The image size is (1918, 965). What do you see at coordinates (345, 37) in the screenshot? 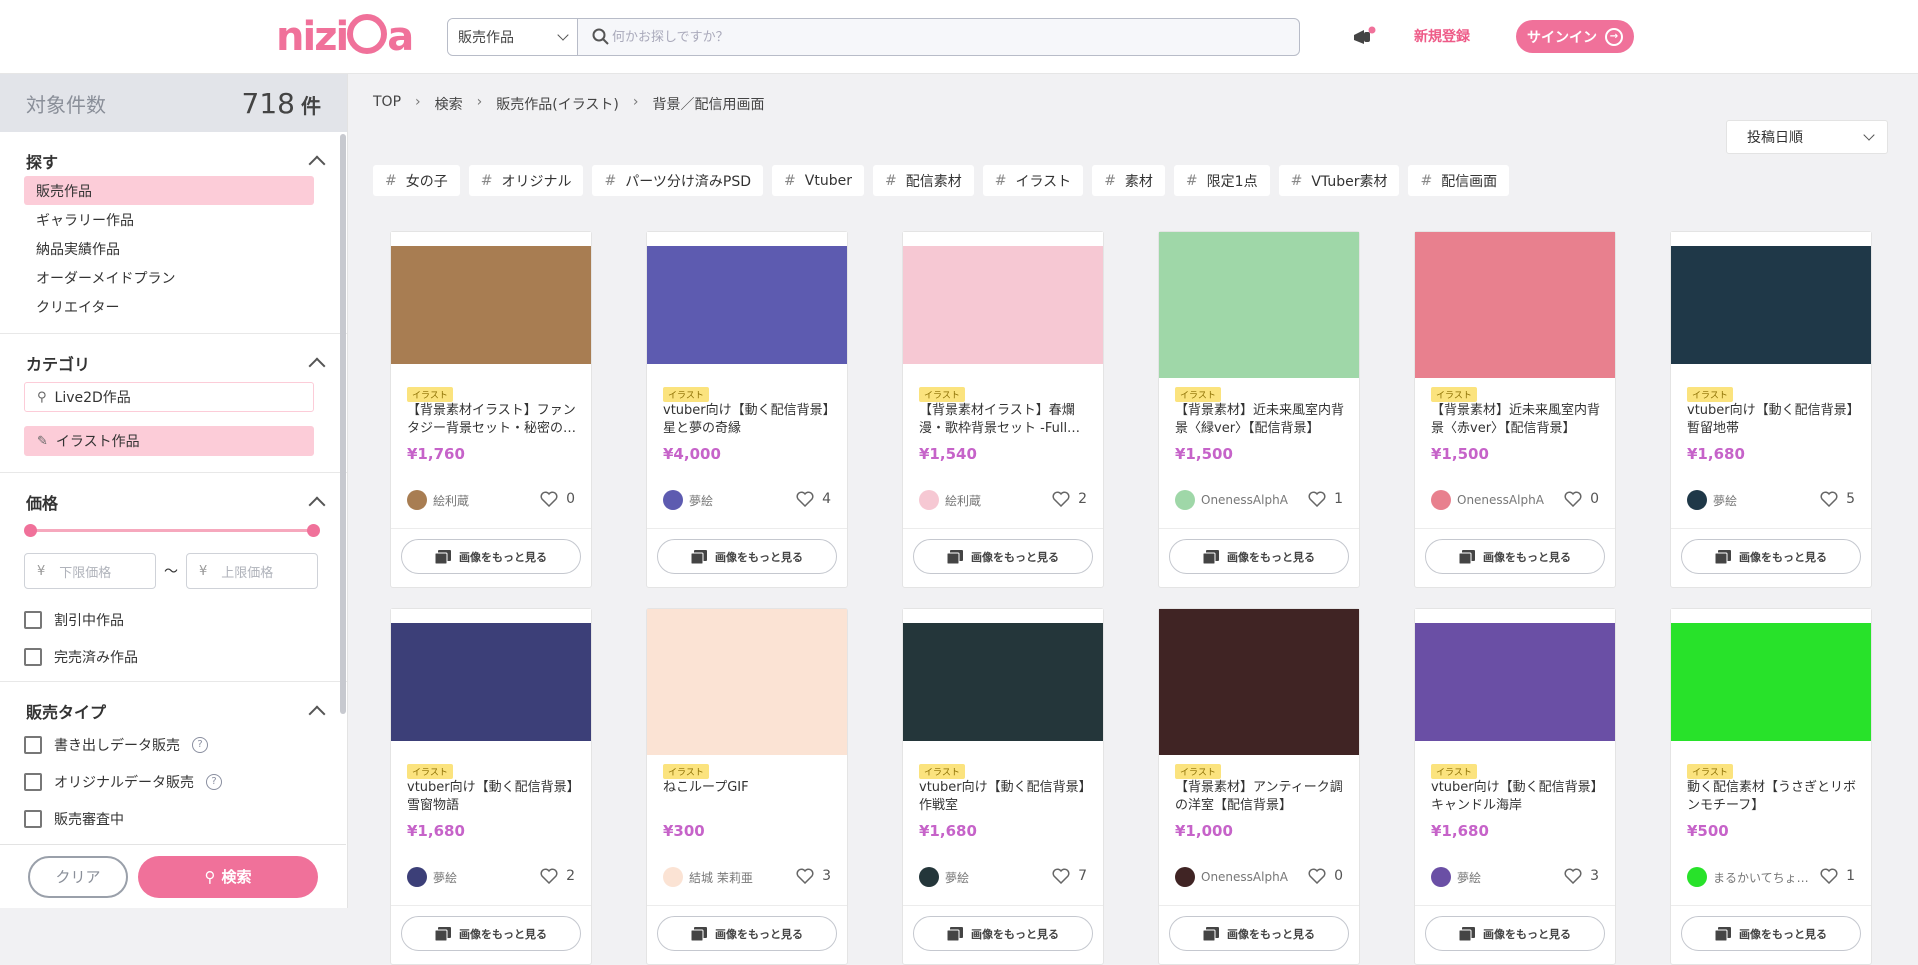
I see `site-logo: nizimanizia` at bounding box center [345, 37].